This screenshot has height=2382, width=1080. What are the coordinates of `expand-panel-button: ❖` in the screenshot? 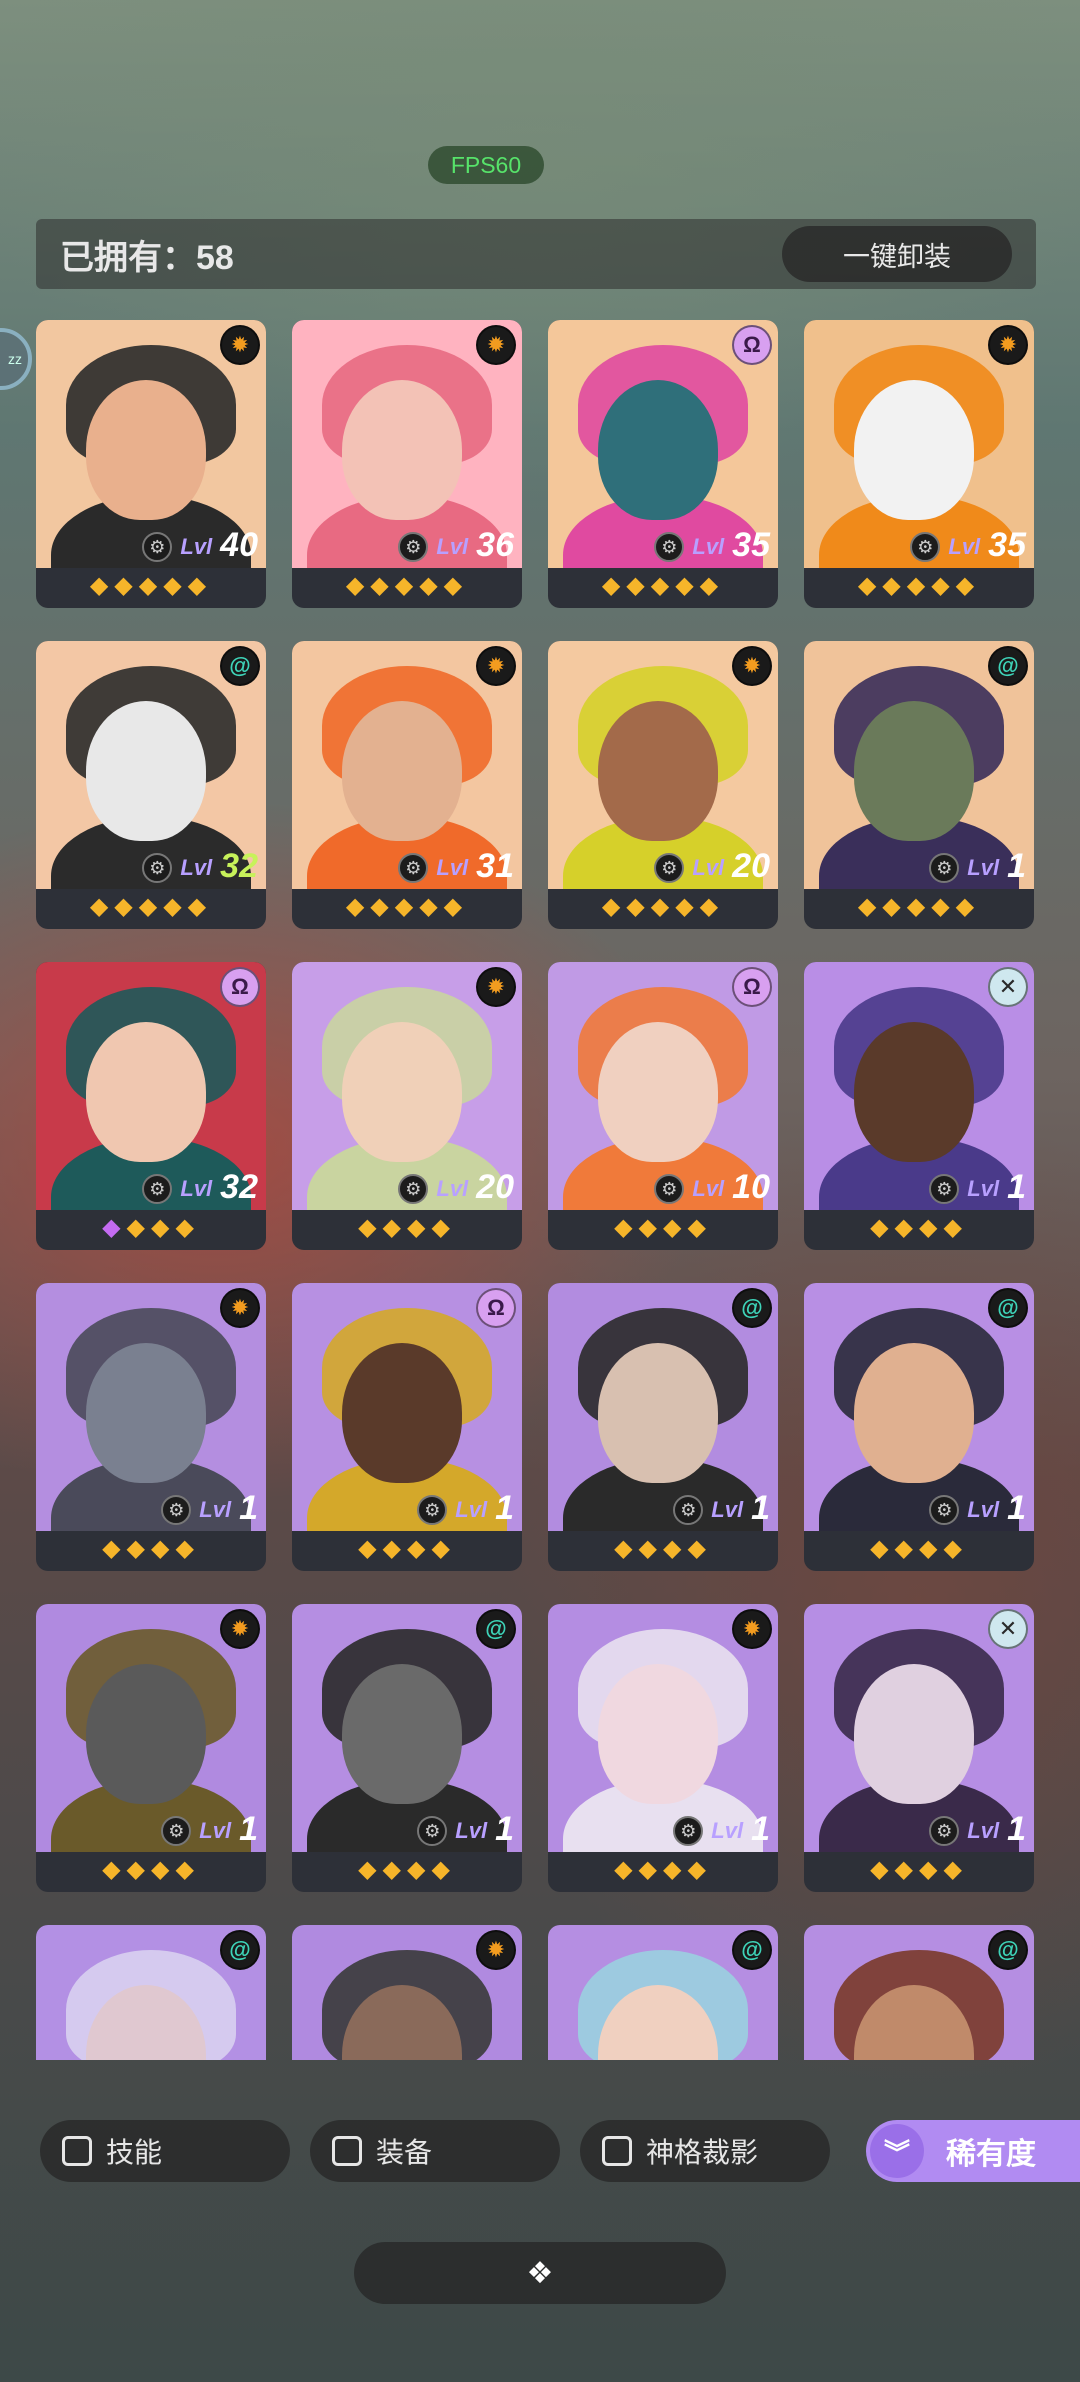 It's located at (540, 2273).